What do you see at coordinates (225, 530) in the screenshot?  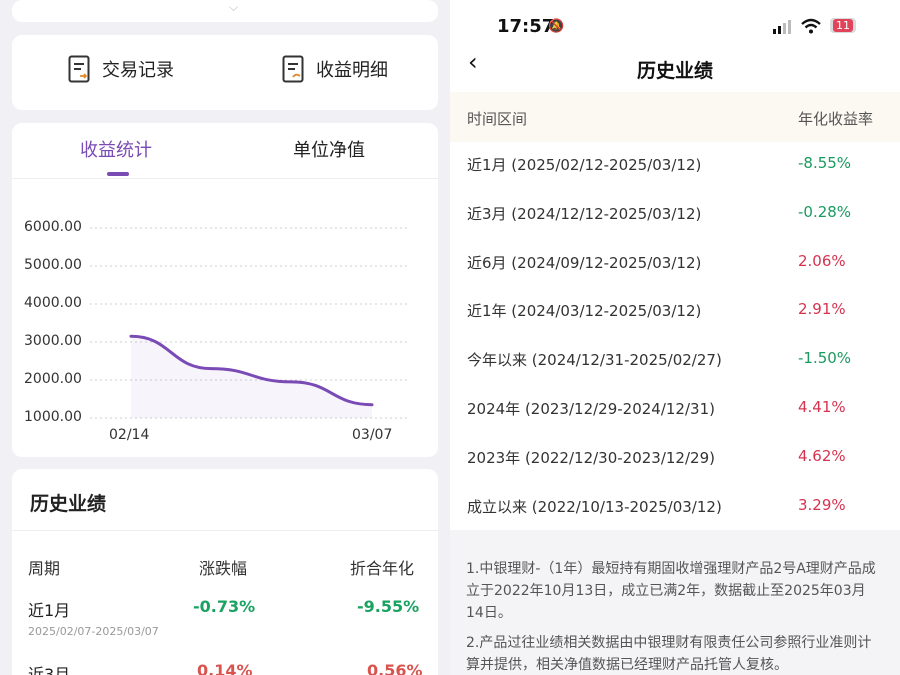 I see `divider` at bounding box center [225, 530].